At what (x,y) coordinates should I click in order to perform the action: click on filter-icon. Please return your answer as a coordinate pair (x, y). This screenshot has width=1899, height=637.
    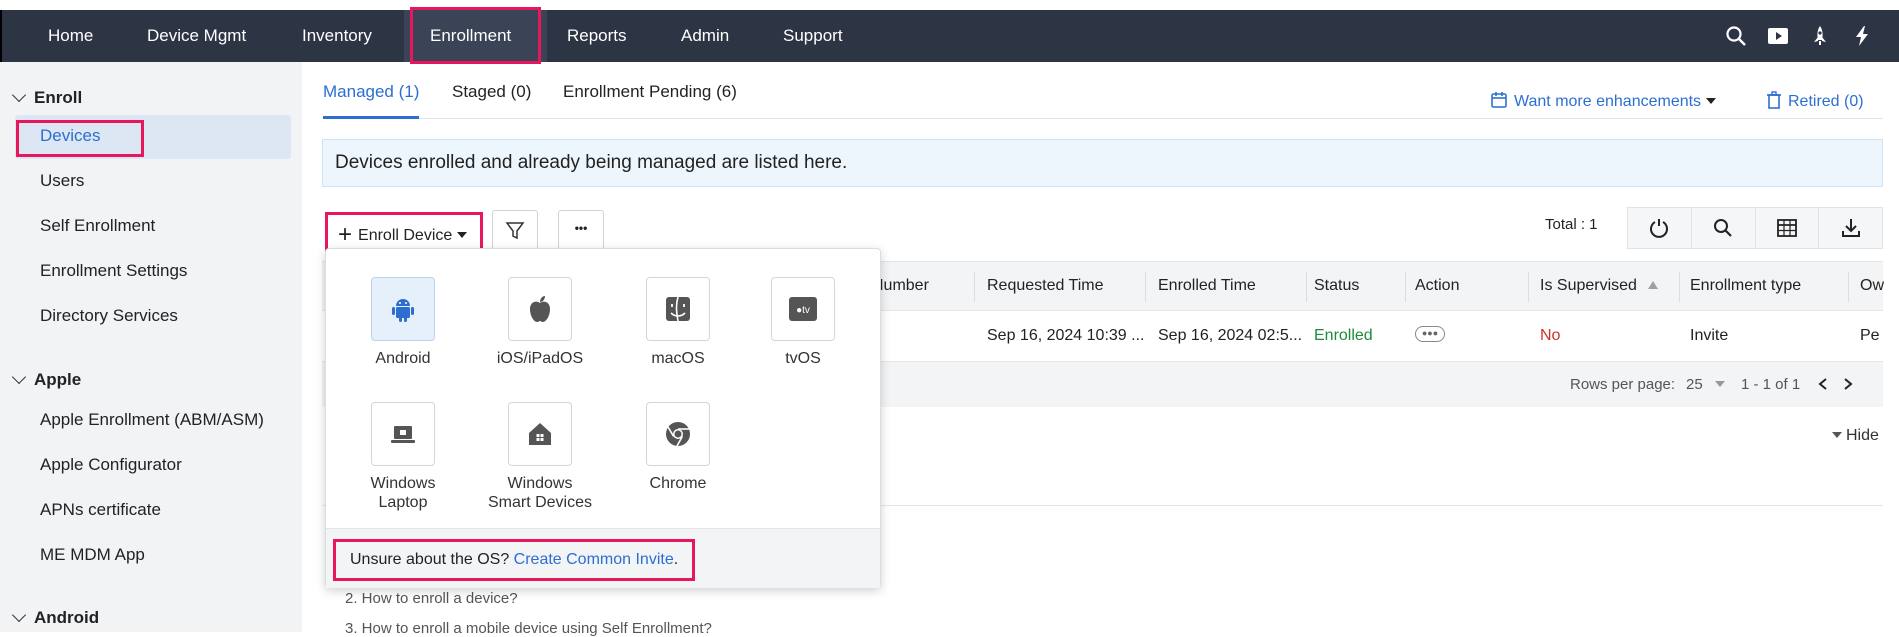
    Looking at the image, I should click on (515, 231).